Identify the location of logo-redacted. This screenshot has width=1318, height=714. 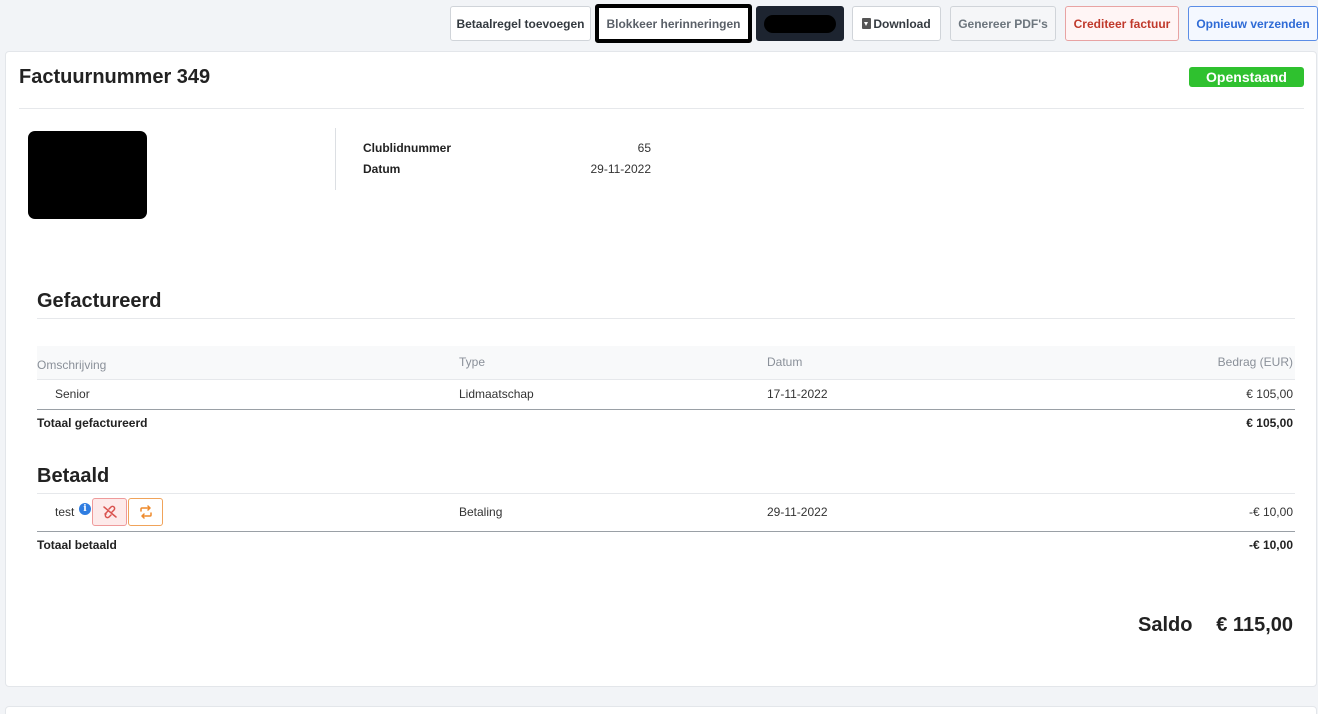
(87, 175).